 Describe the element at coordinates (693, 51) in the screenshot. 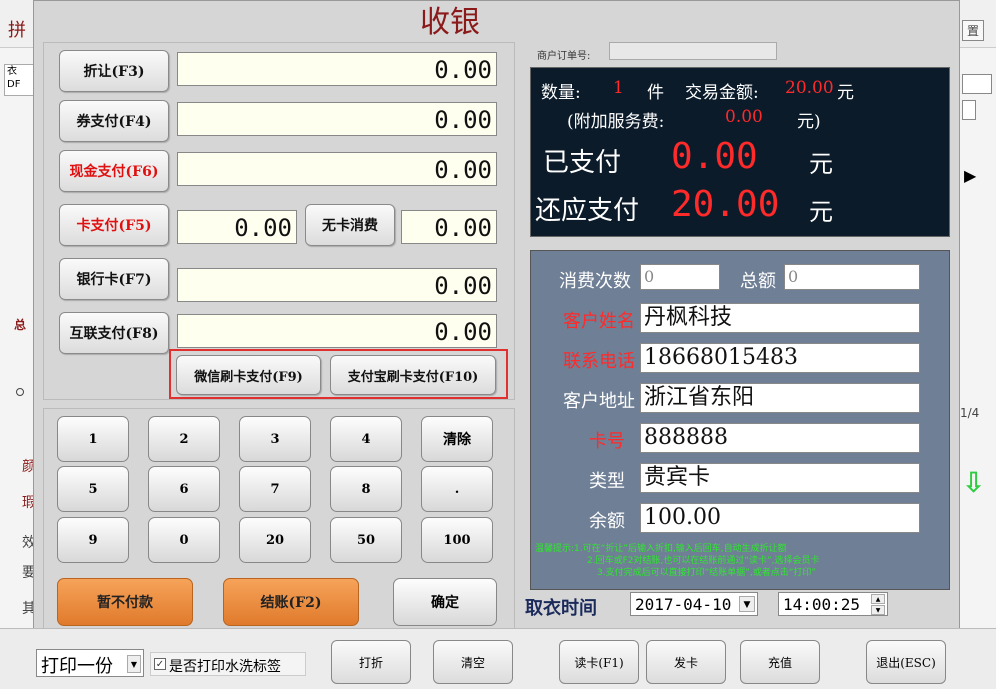

I see `order-no-field` at that location.